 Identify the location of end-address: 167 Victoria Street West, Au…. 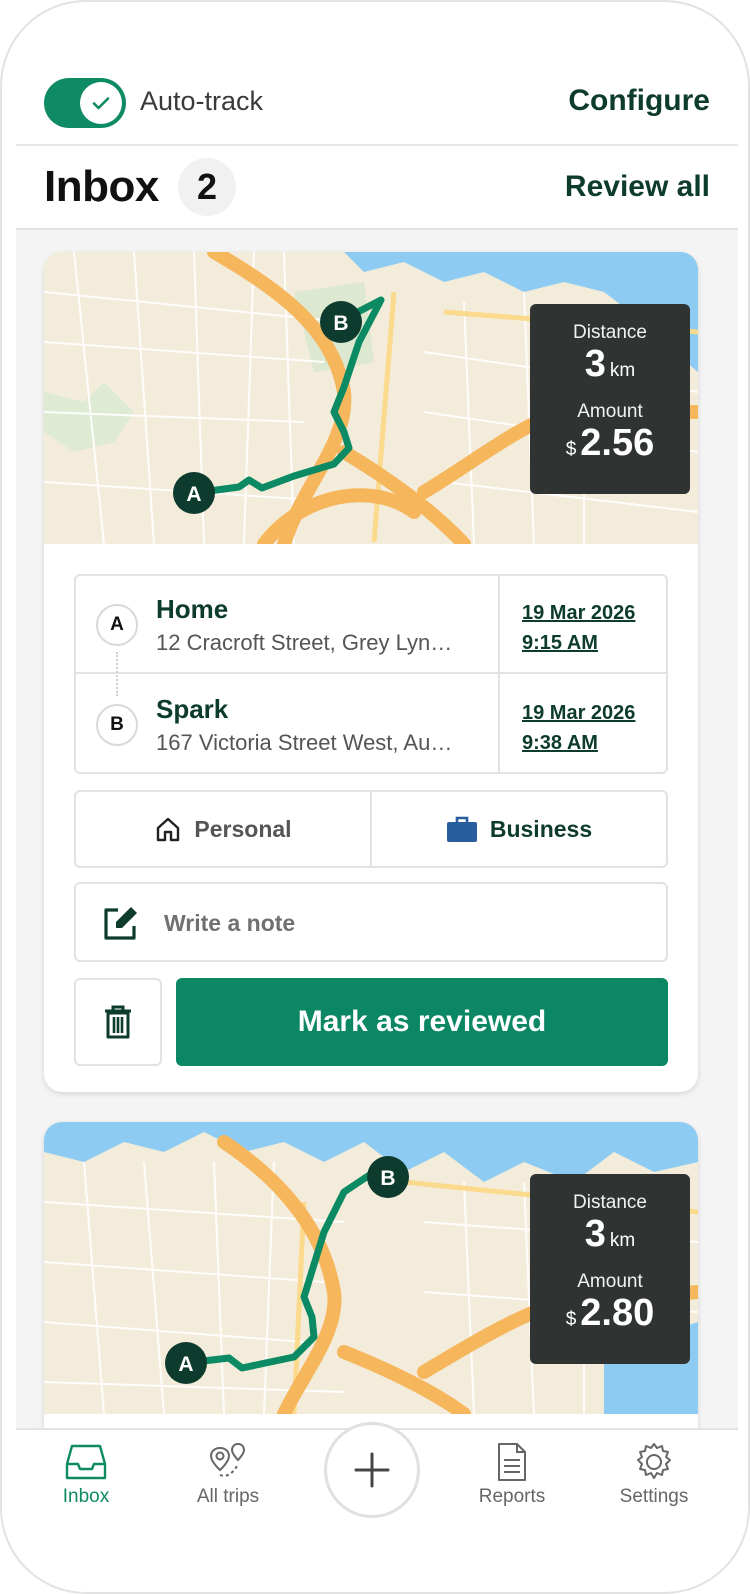
(304, 742).